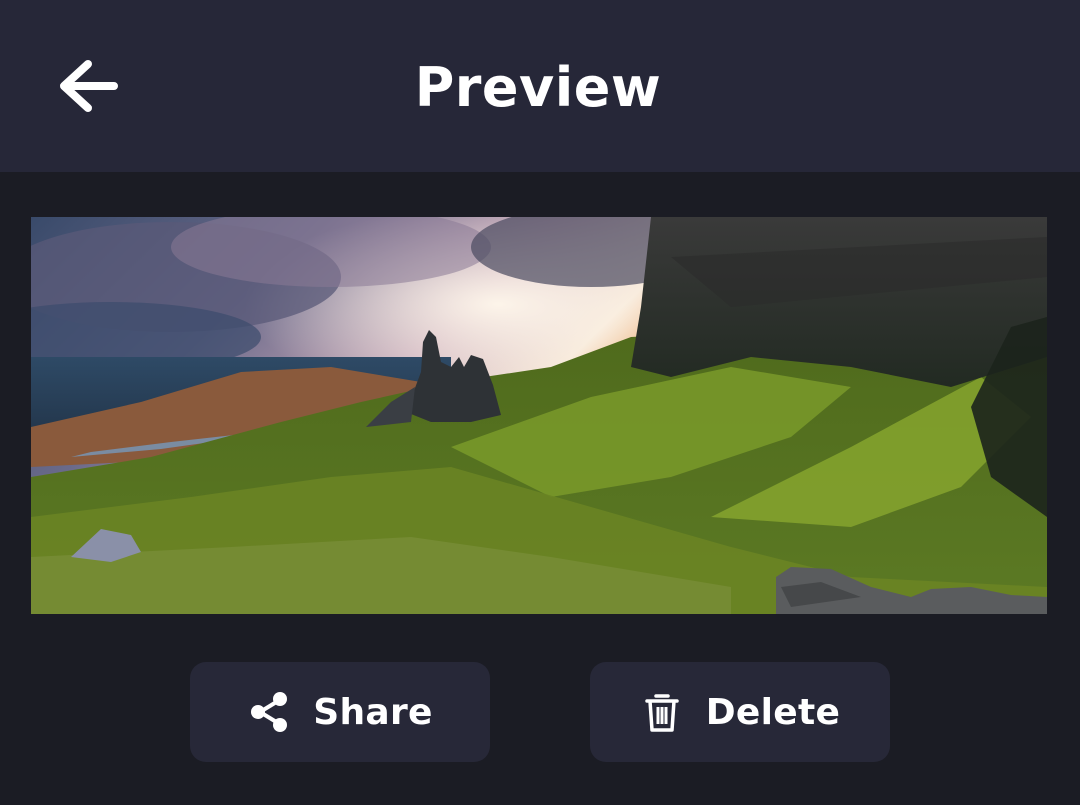  I want to click on delete-label: Delete, so click(773, 712).